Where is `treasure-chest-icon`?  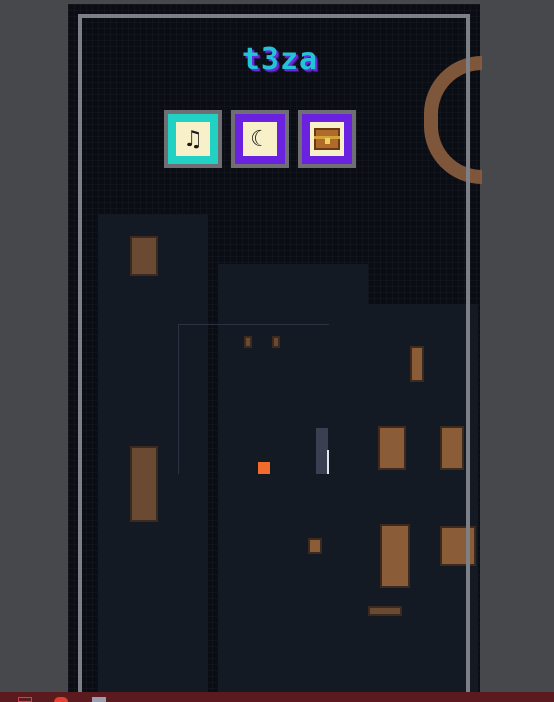 treasure-chest-icon is located at coordinates (327, 139).